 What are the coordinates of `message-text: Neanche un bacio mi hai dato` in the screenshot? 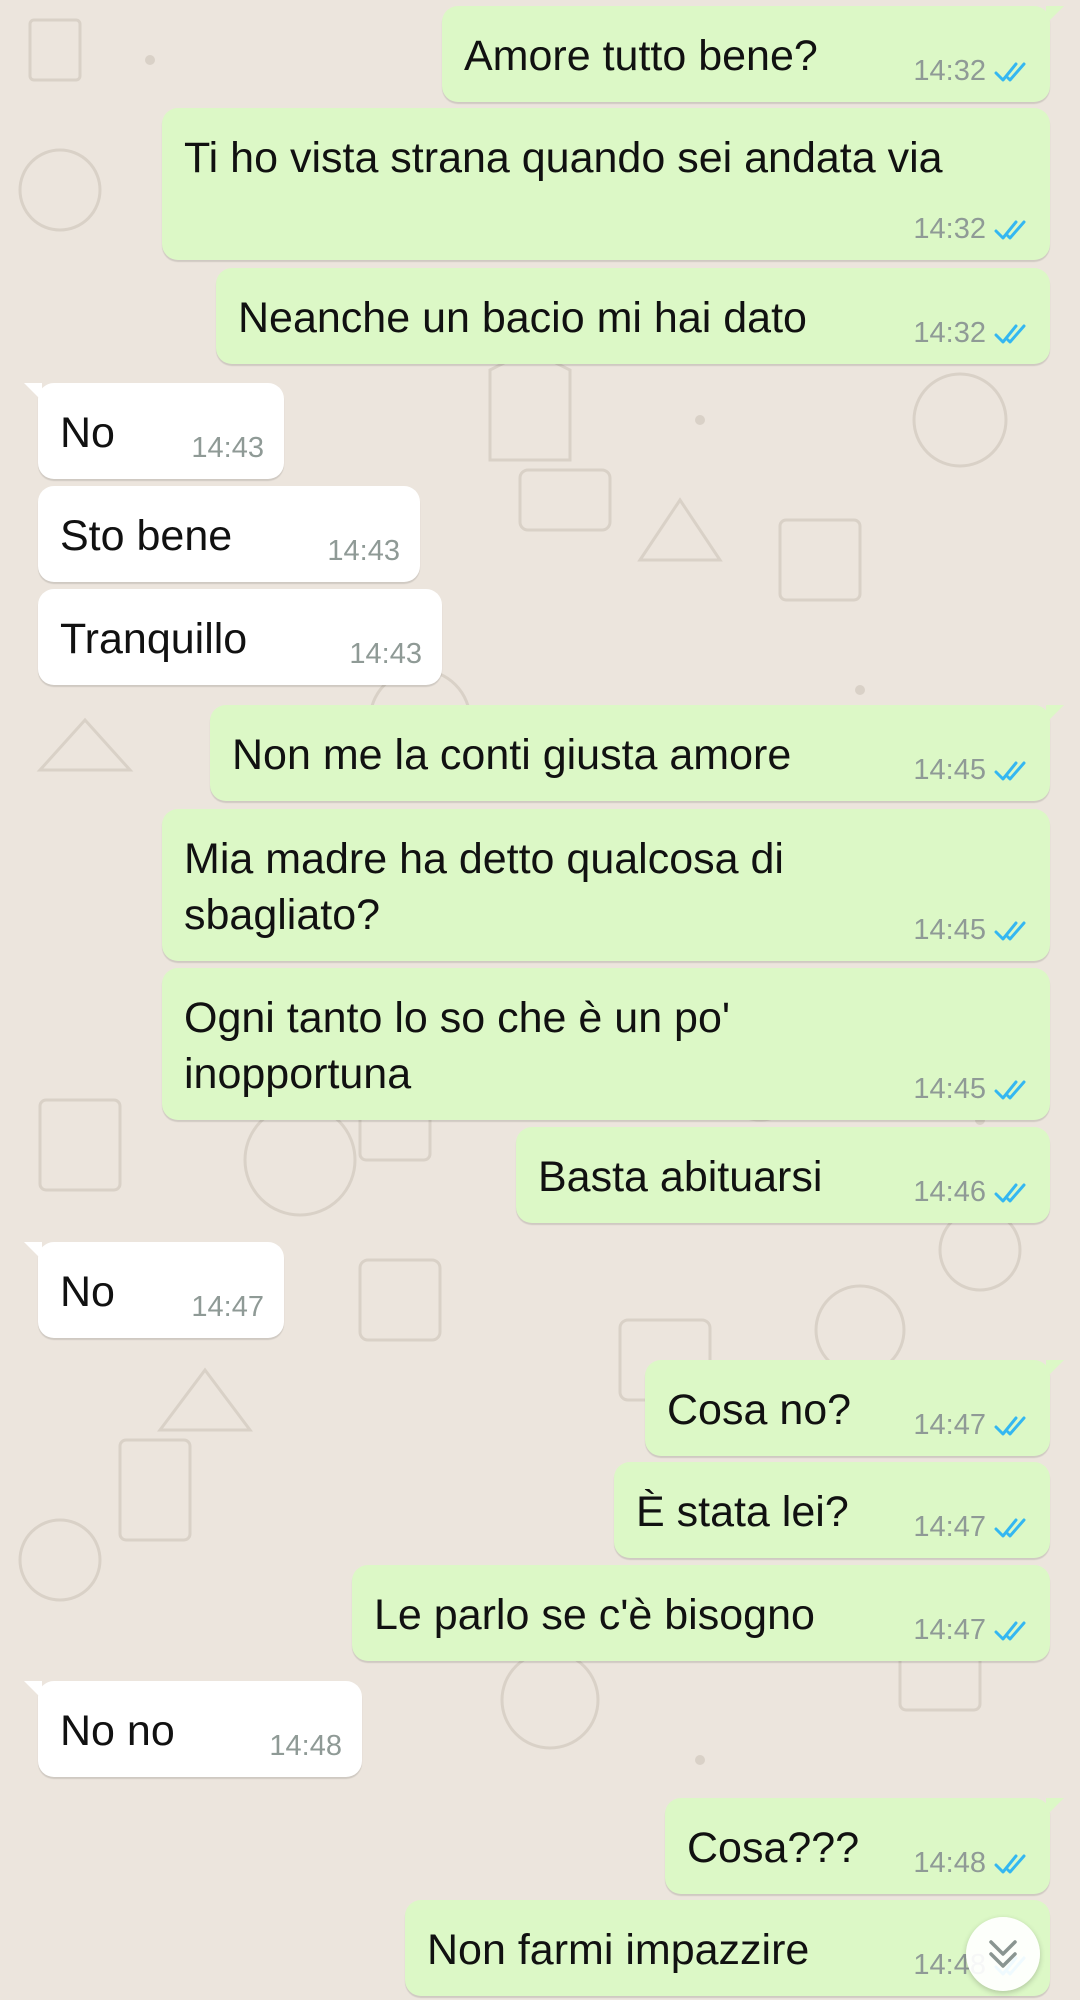 It's located at (522, 318).